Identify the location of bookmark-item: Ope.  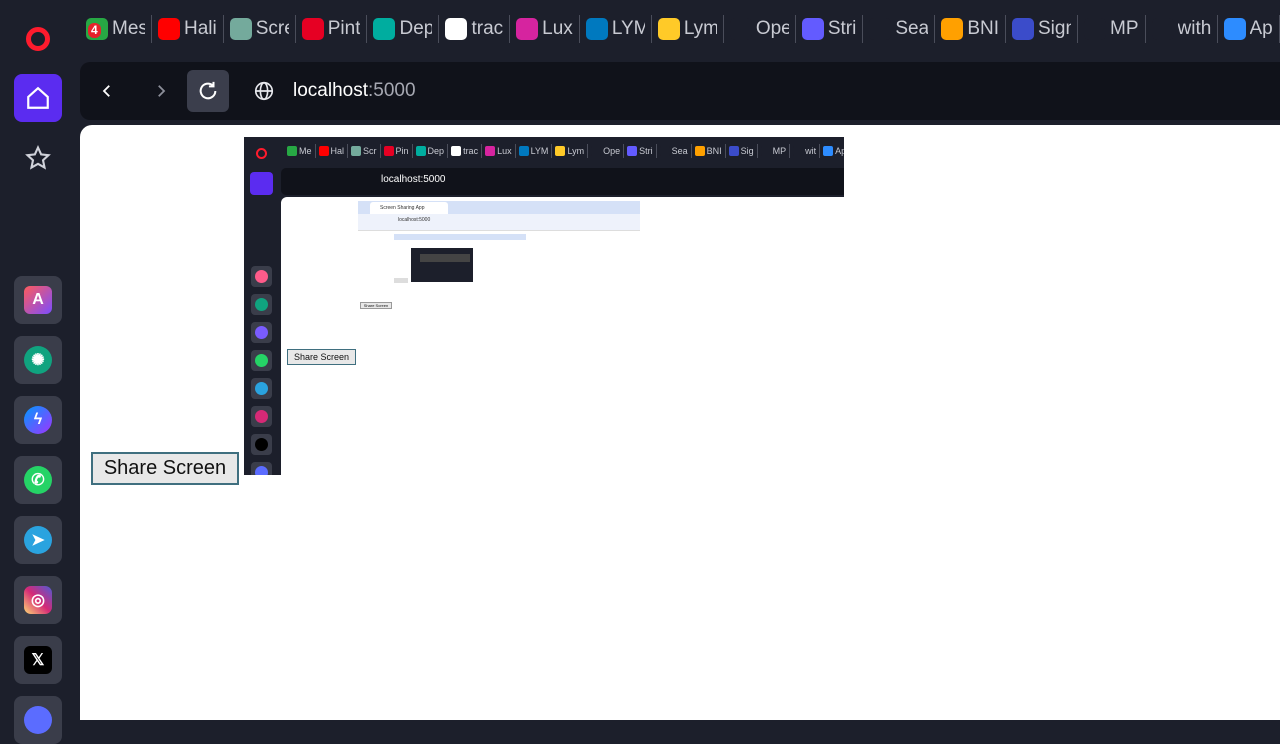
(760, 29).